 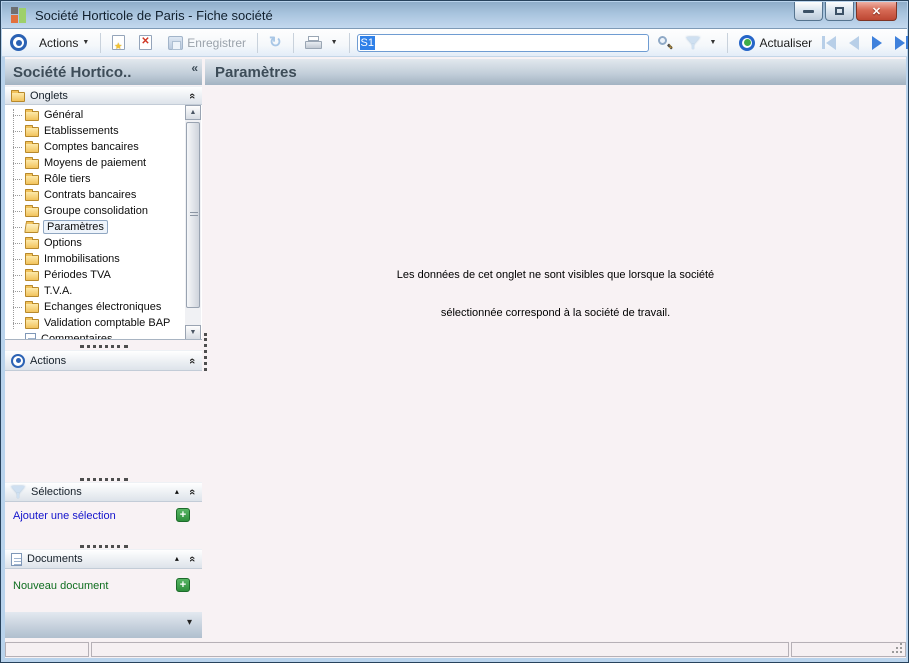 I want to click on documents-section-header: Documents ▴ «, so click(x=103, y=559).